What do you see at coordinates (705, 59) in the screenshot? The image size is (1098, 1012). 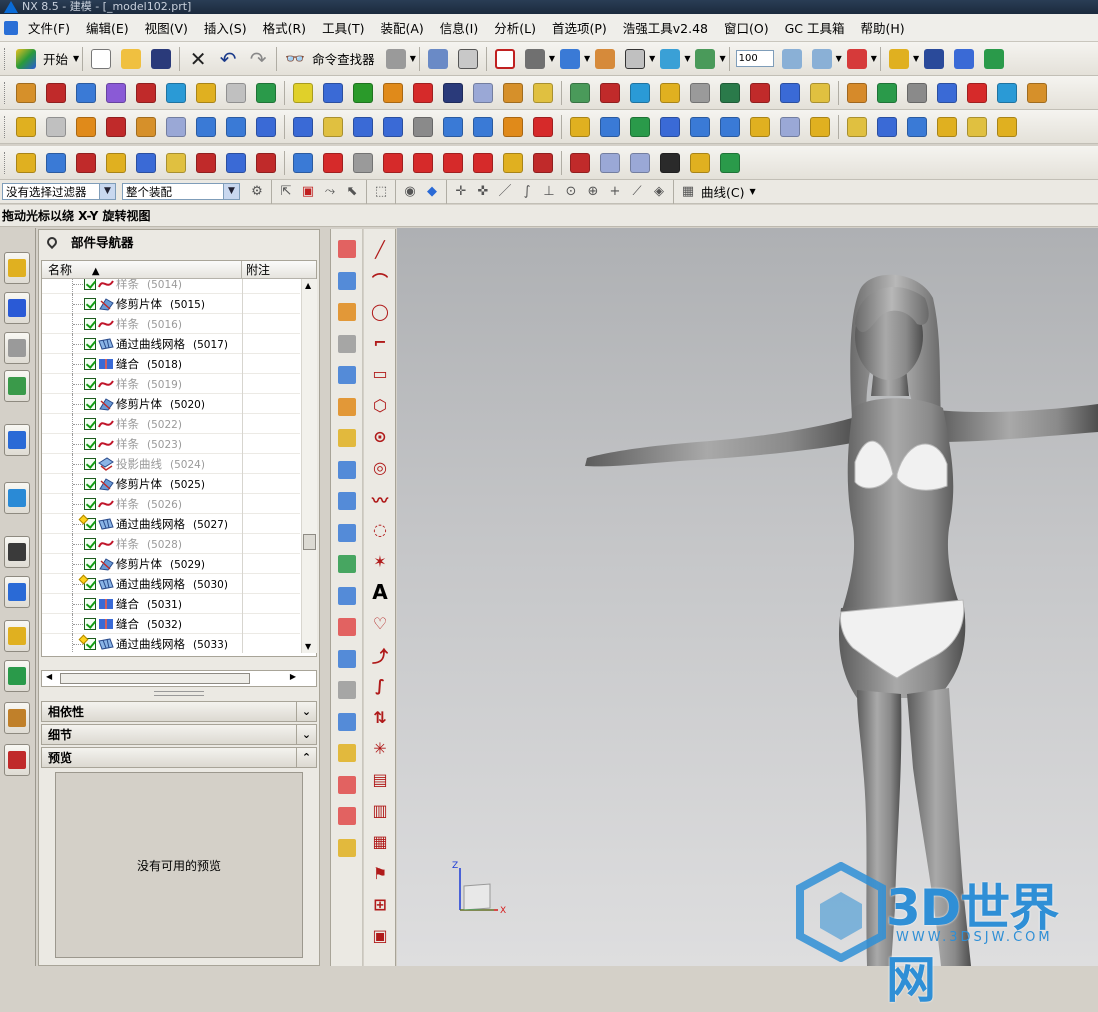 I see `layer-icon` at bounding box center [705, 59].